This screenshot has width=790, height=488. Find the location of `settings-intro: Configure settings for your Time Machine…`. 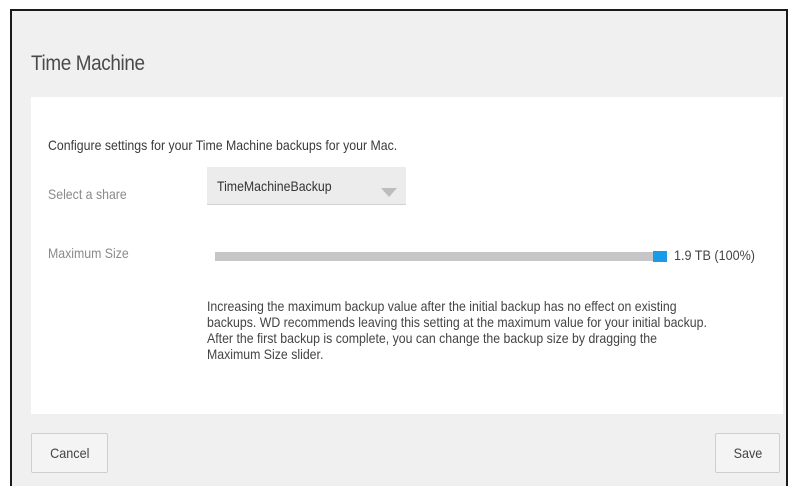

settings-intro: Configure settings for your Time Machine… is located at coordinates (223, 145).